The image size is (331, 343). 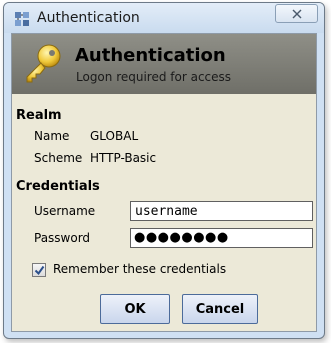 I want to click on realm-scheme-label: Scheme, so click(x=58, y=158).